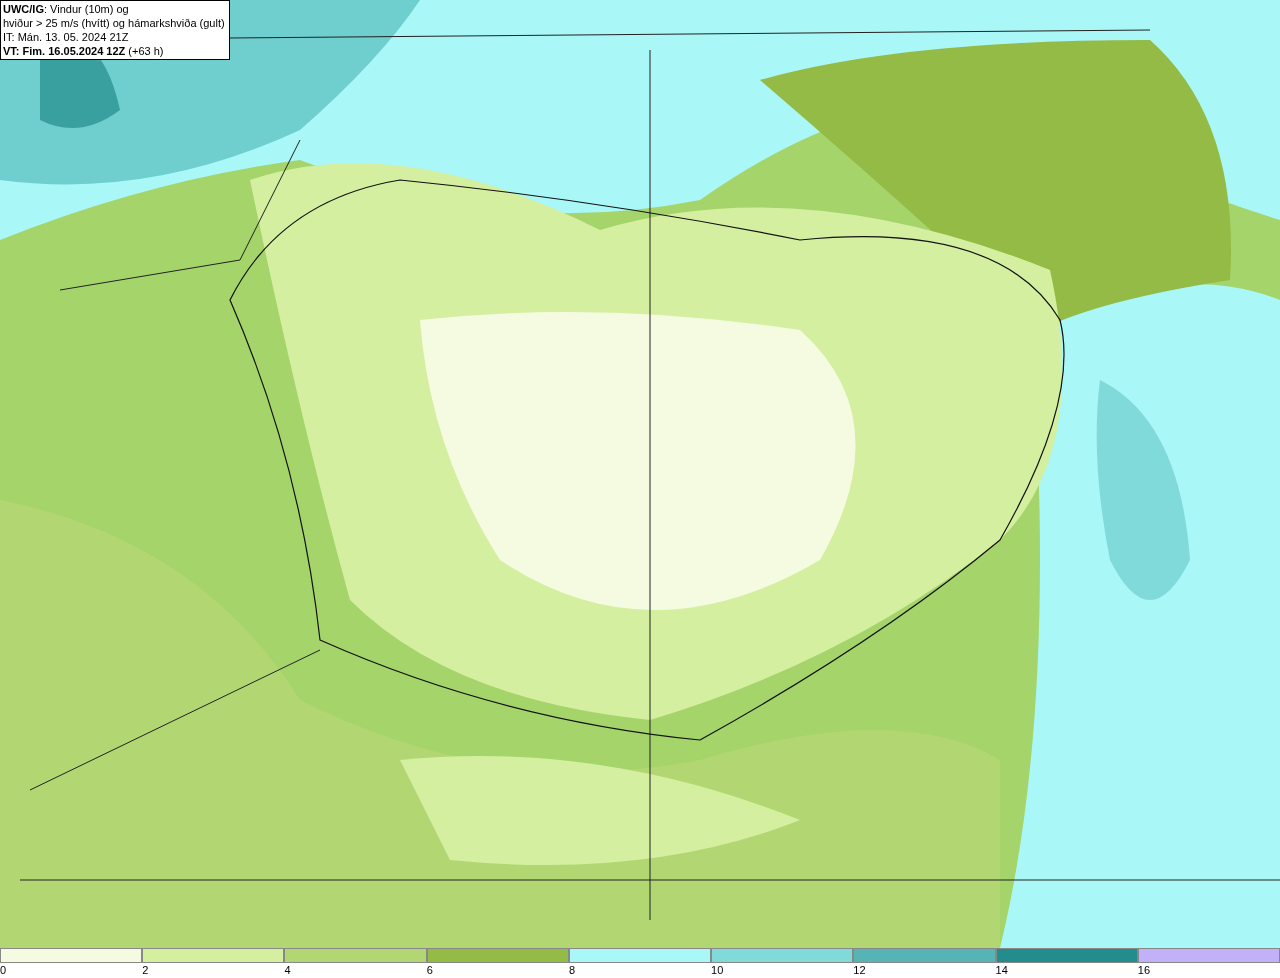 This screenshot has width=1280, height=978. Describe the element at coordinates (66, 37) in the screenshot. I see `info-text: IT: Mán. 13. 05. 2024 21Z` at that location.